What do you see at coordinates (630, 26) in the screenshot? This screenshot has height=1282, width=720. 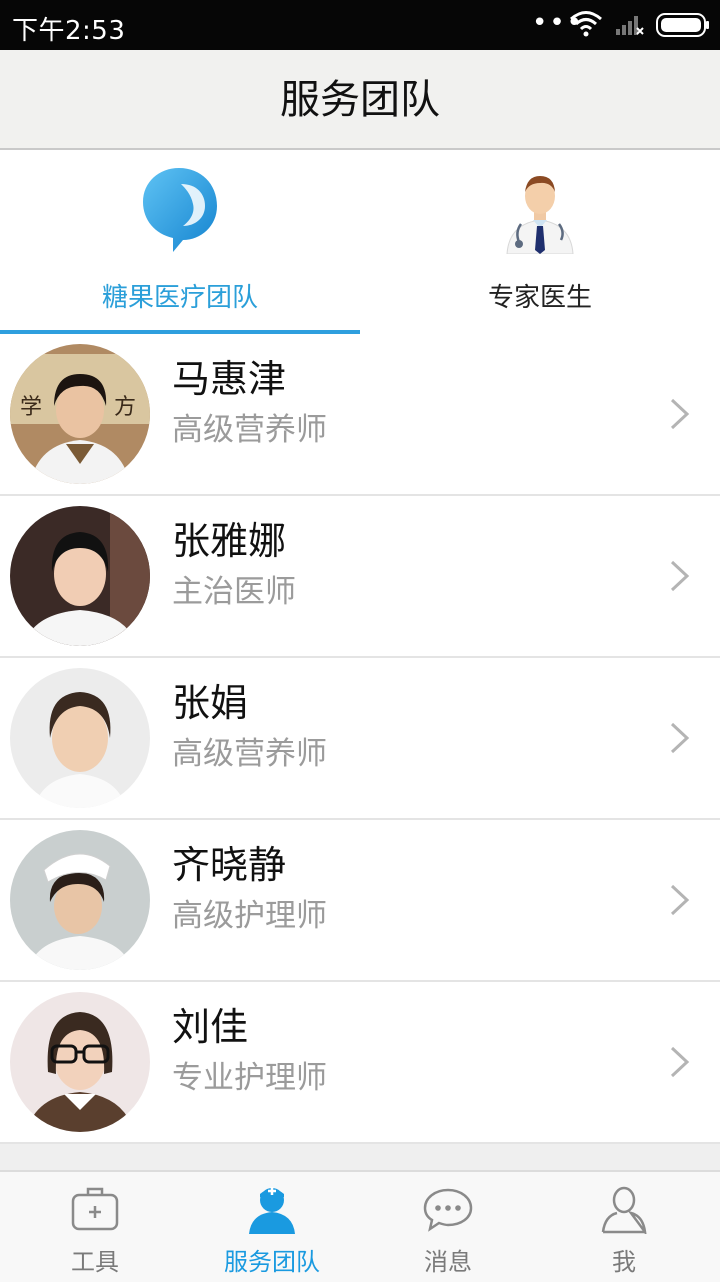 I see `signal-icon` at bounding box center [630, 26].